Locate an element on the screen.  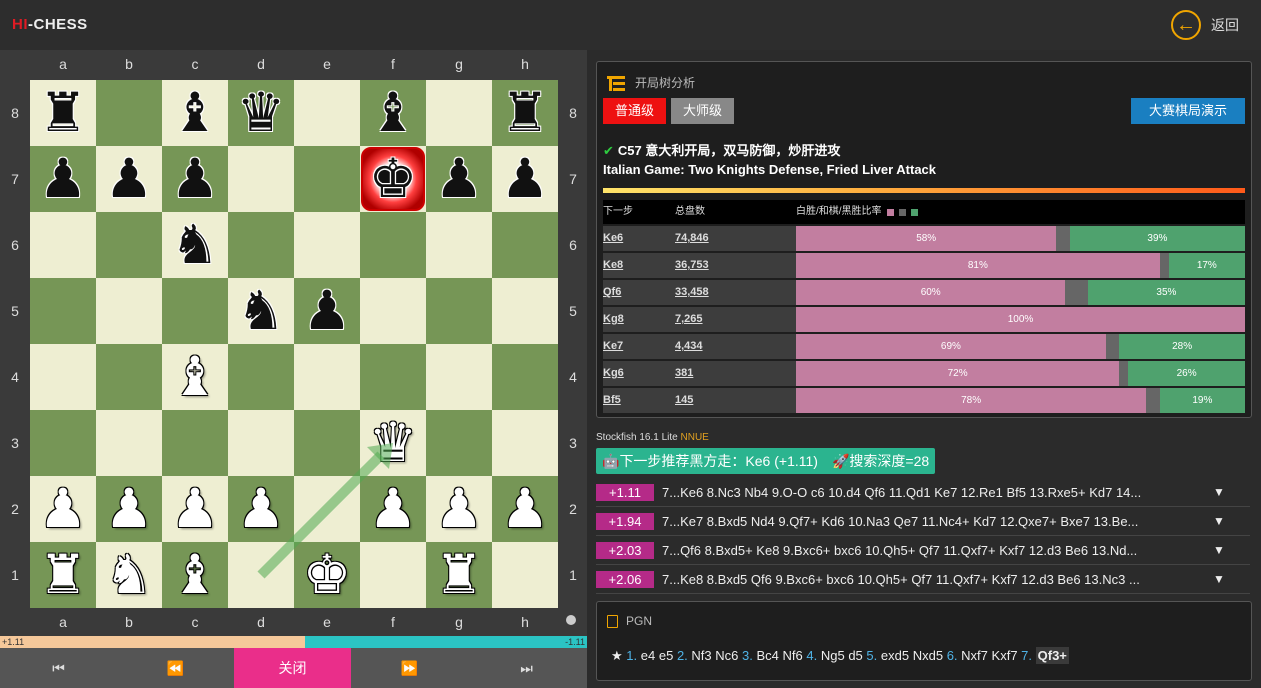
square-f4 is located at coordinates (393, 377).